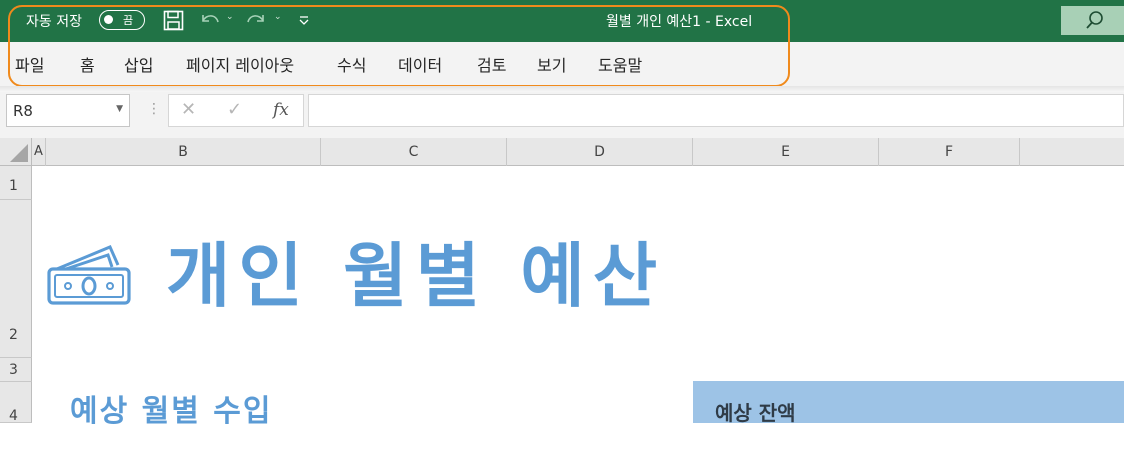 This screenshot has width=1124, height=470. I want to click on column-header-e: E, so click(786, 152).